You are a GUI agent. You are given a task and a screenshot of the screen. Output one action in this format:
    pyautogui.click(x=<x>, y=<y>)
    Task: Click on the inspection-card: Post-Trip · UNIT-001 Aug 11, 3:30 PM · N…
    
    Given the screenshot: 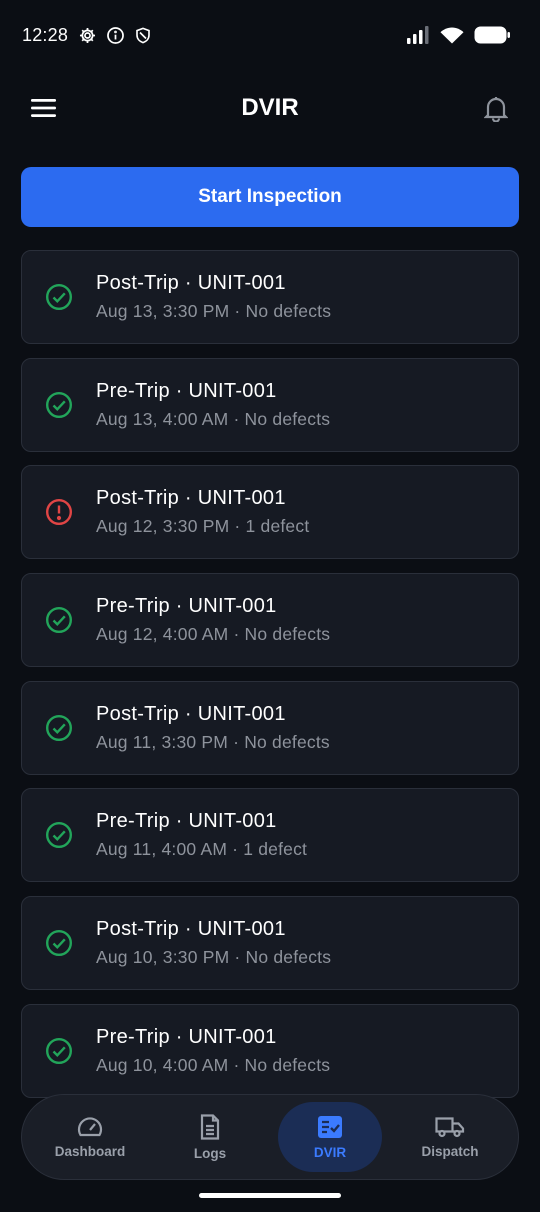 What is the action you would take?
    pyautogui.click(x=270, y=727)
    